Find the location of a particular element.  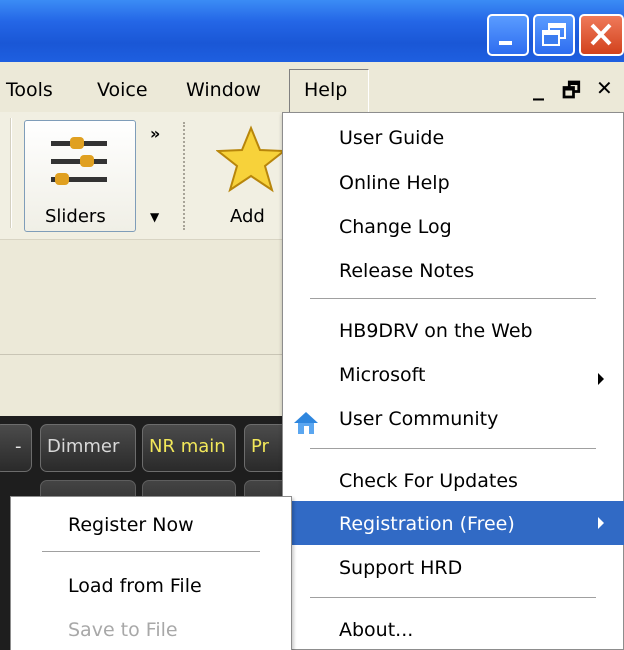

strip-button-nr-main: NR main is located at coordinates (189, 448).